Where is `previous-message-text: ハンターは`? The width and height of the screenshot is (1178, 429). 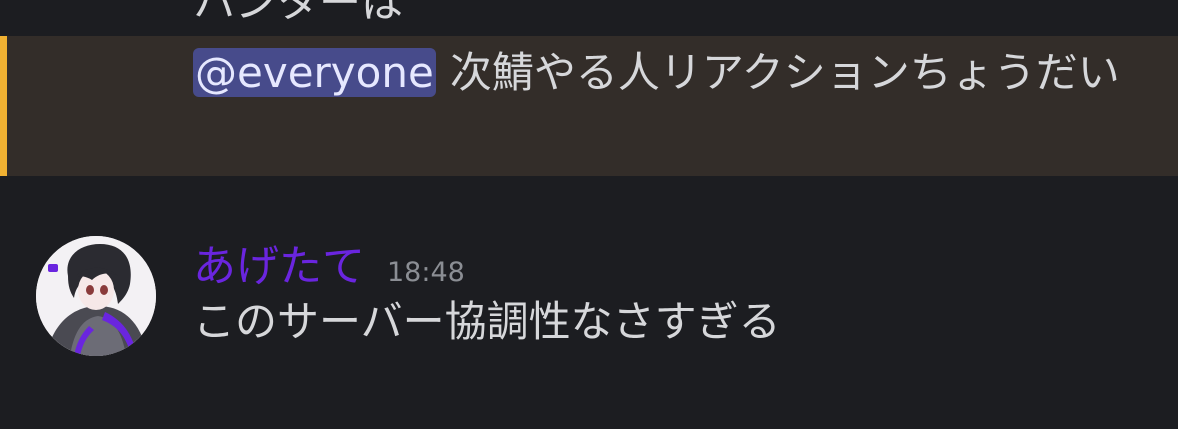
previous-message-text: ハンターは is located at coordinates (298, 13).